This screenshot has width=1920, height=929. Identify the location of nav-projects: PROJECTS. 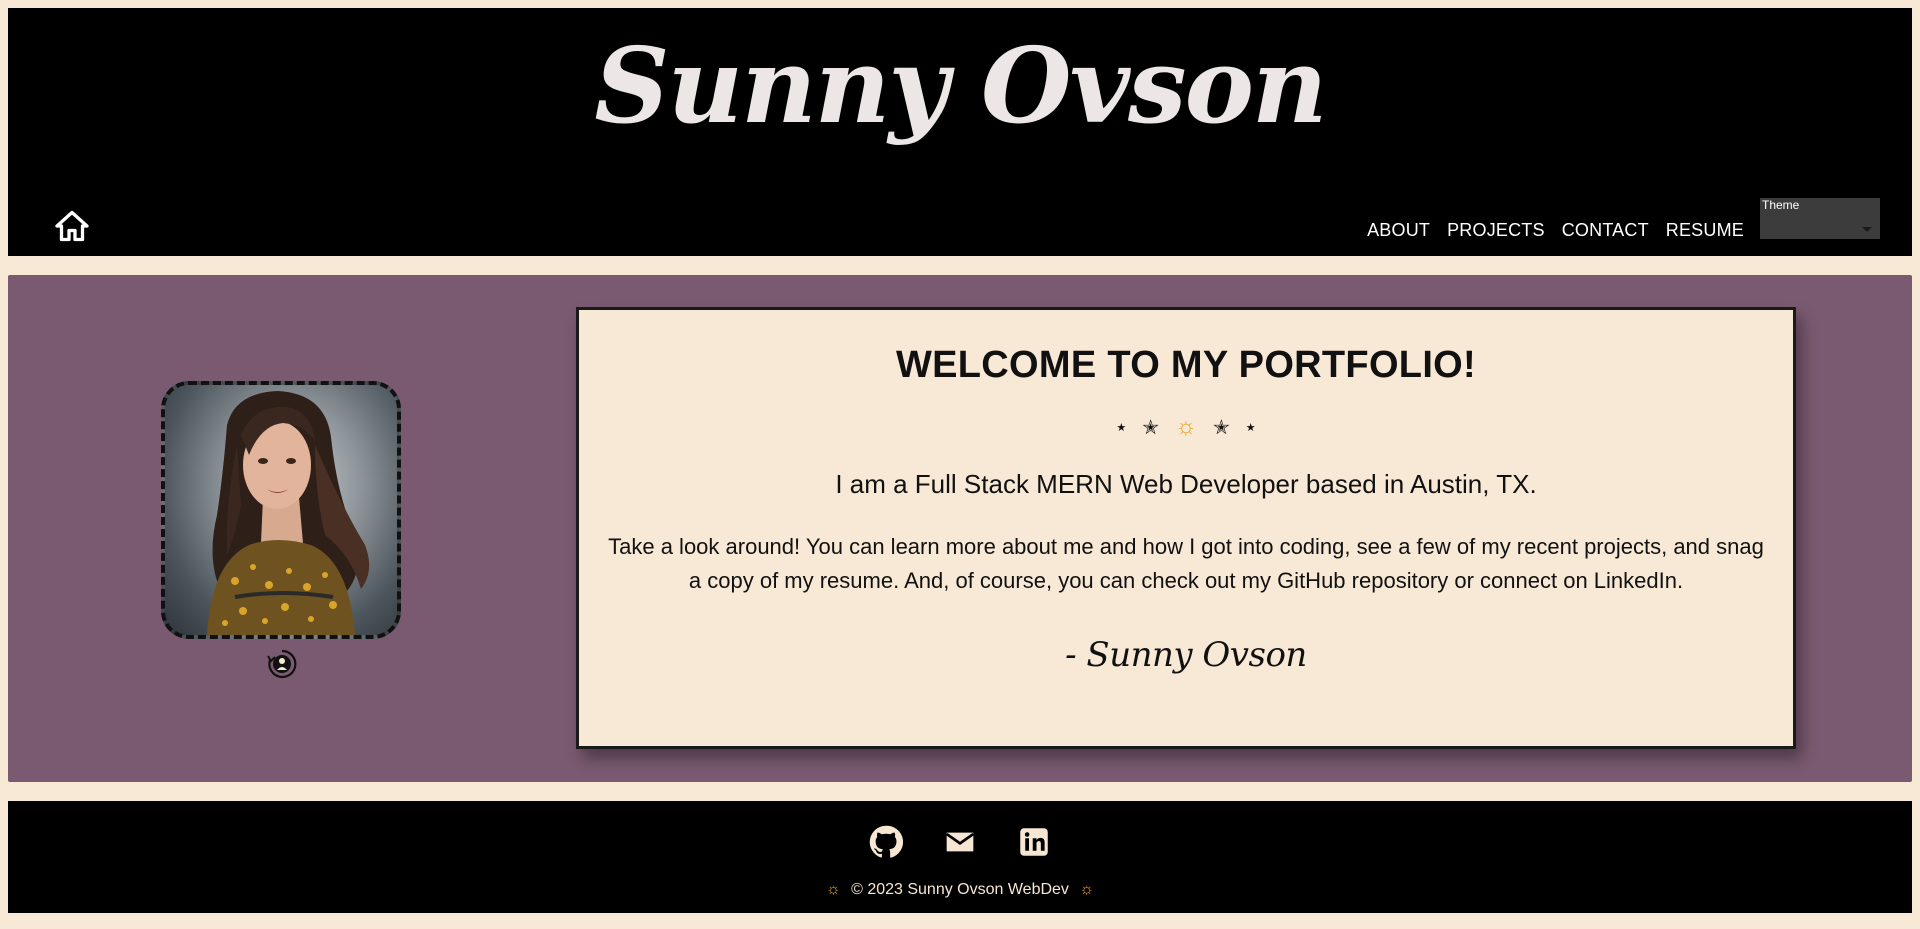
(1496, 230).